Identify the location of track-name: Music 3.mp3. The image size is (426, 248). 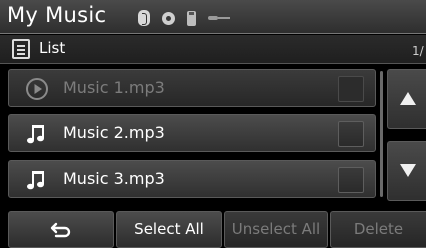
(114, 178).